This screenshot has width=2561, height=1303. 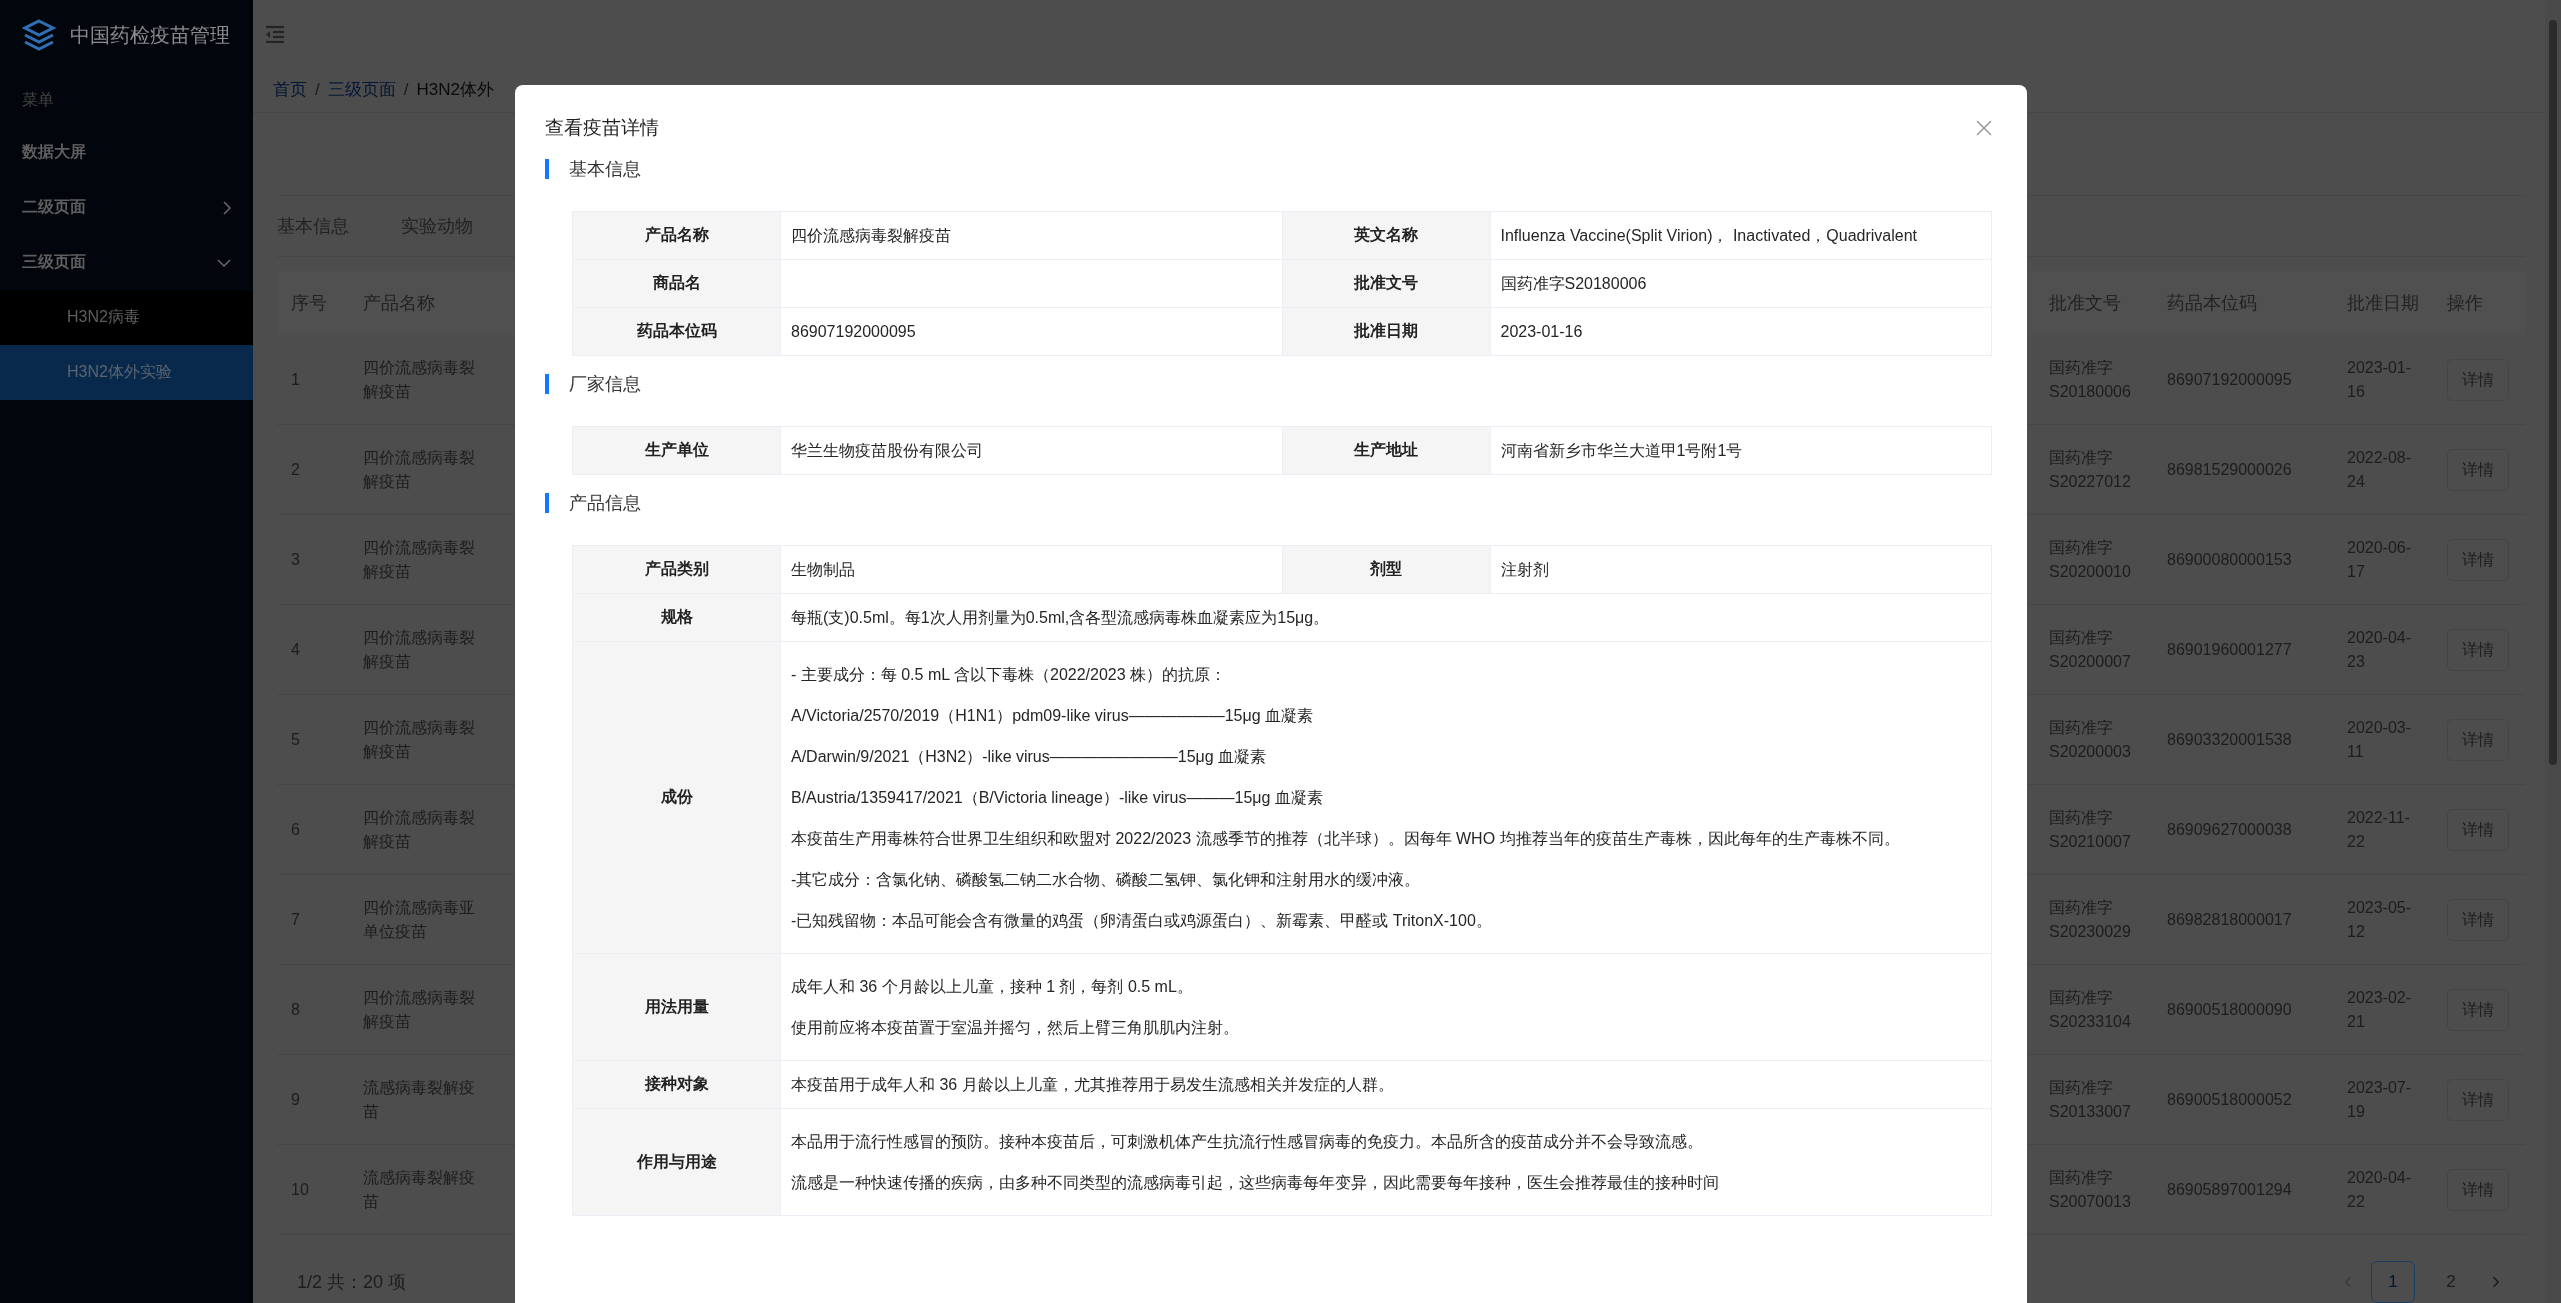 What do you see at coordinates (1106, 880) in the screenshot?
I see `field-value: -其它成分：含氯化钠、磷酸氢二钠二水合物、磷酸二氢钾、氯化钾和注射用水的缓冲液。` at bounding box center [1106, 880].